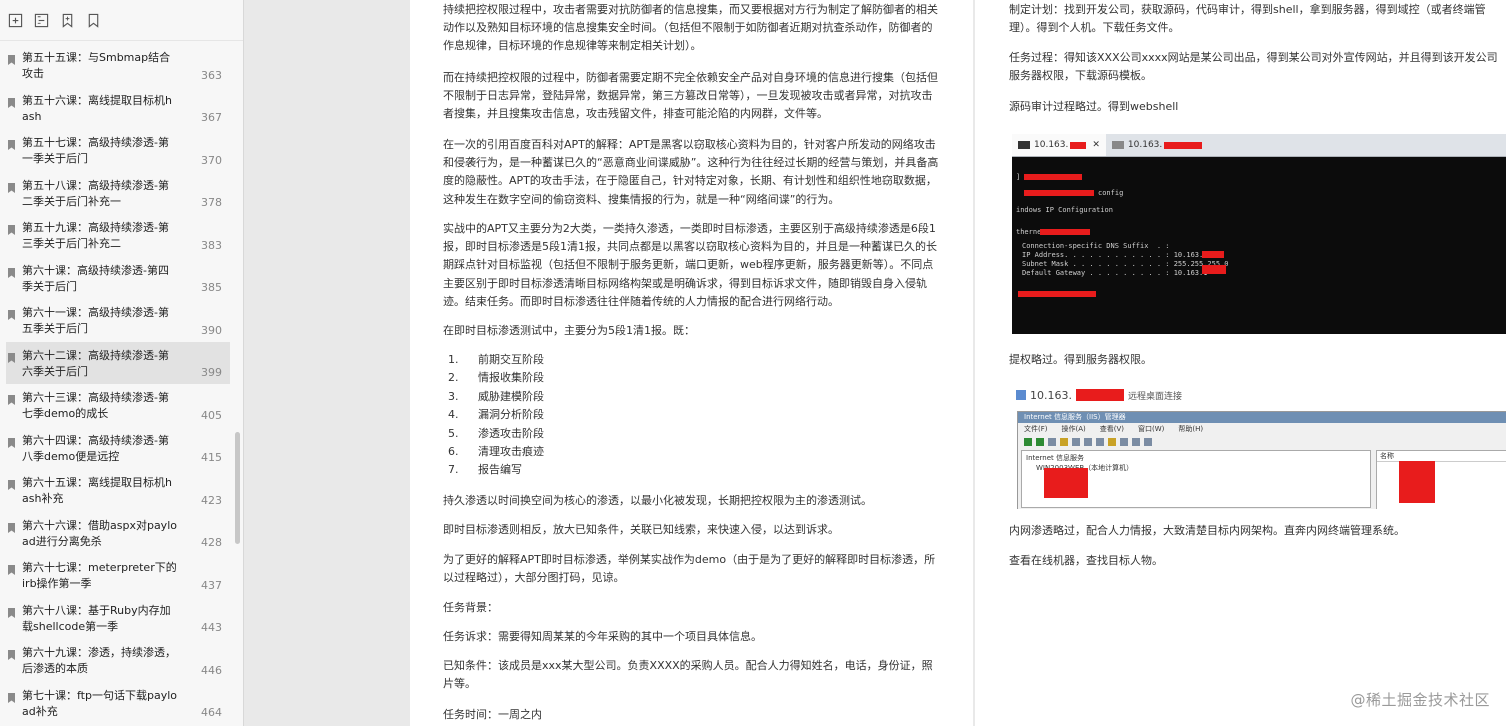 This screenshot has width=1512, height=726. I want to click on toc-item-title: 第六十六课：借助aspx对payload进行分离免杀, so click(99, 533).